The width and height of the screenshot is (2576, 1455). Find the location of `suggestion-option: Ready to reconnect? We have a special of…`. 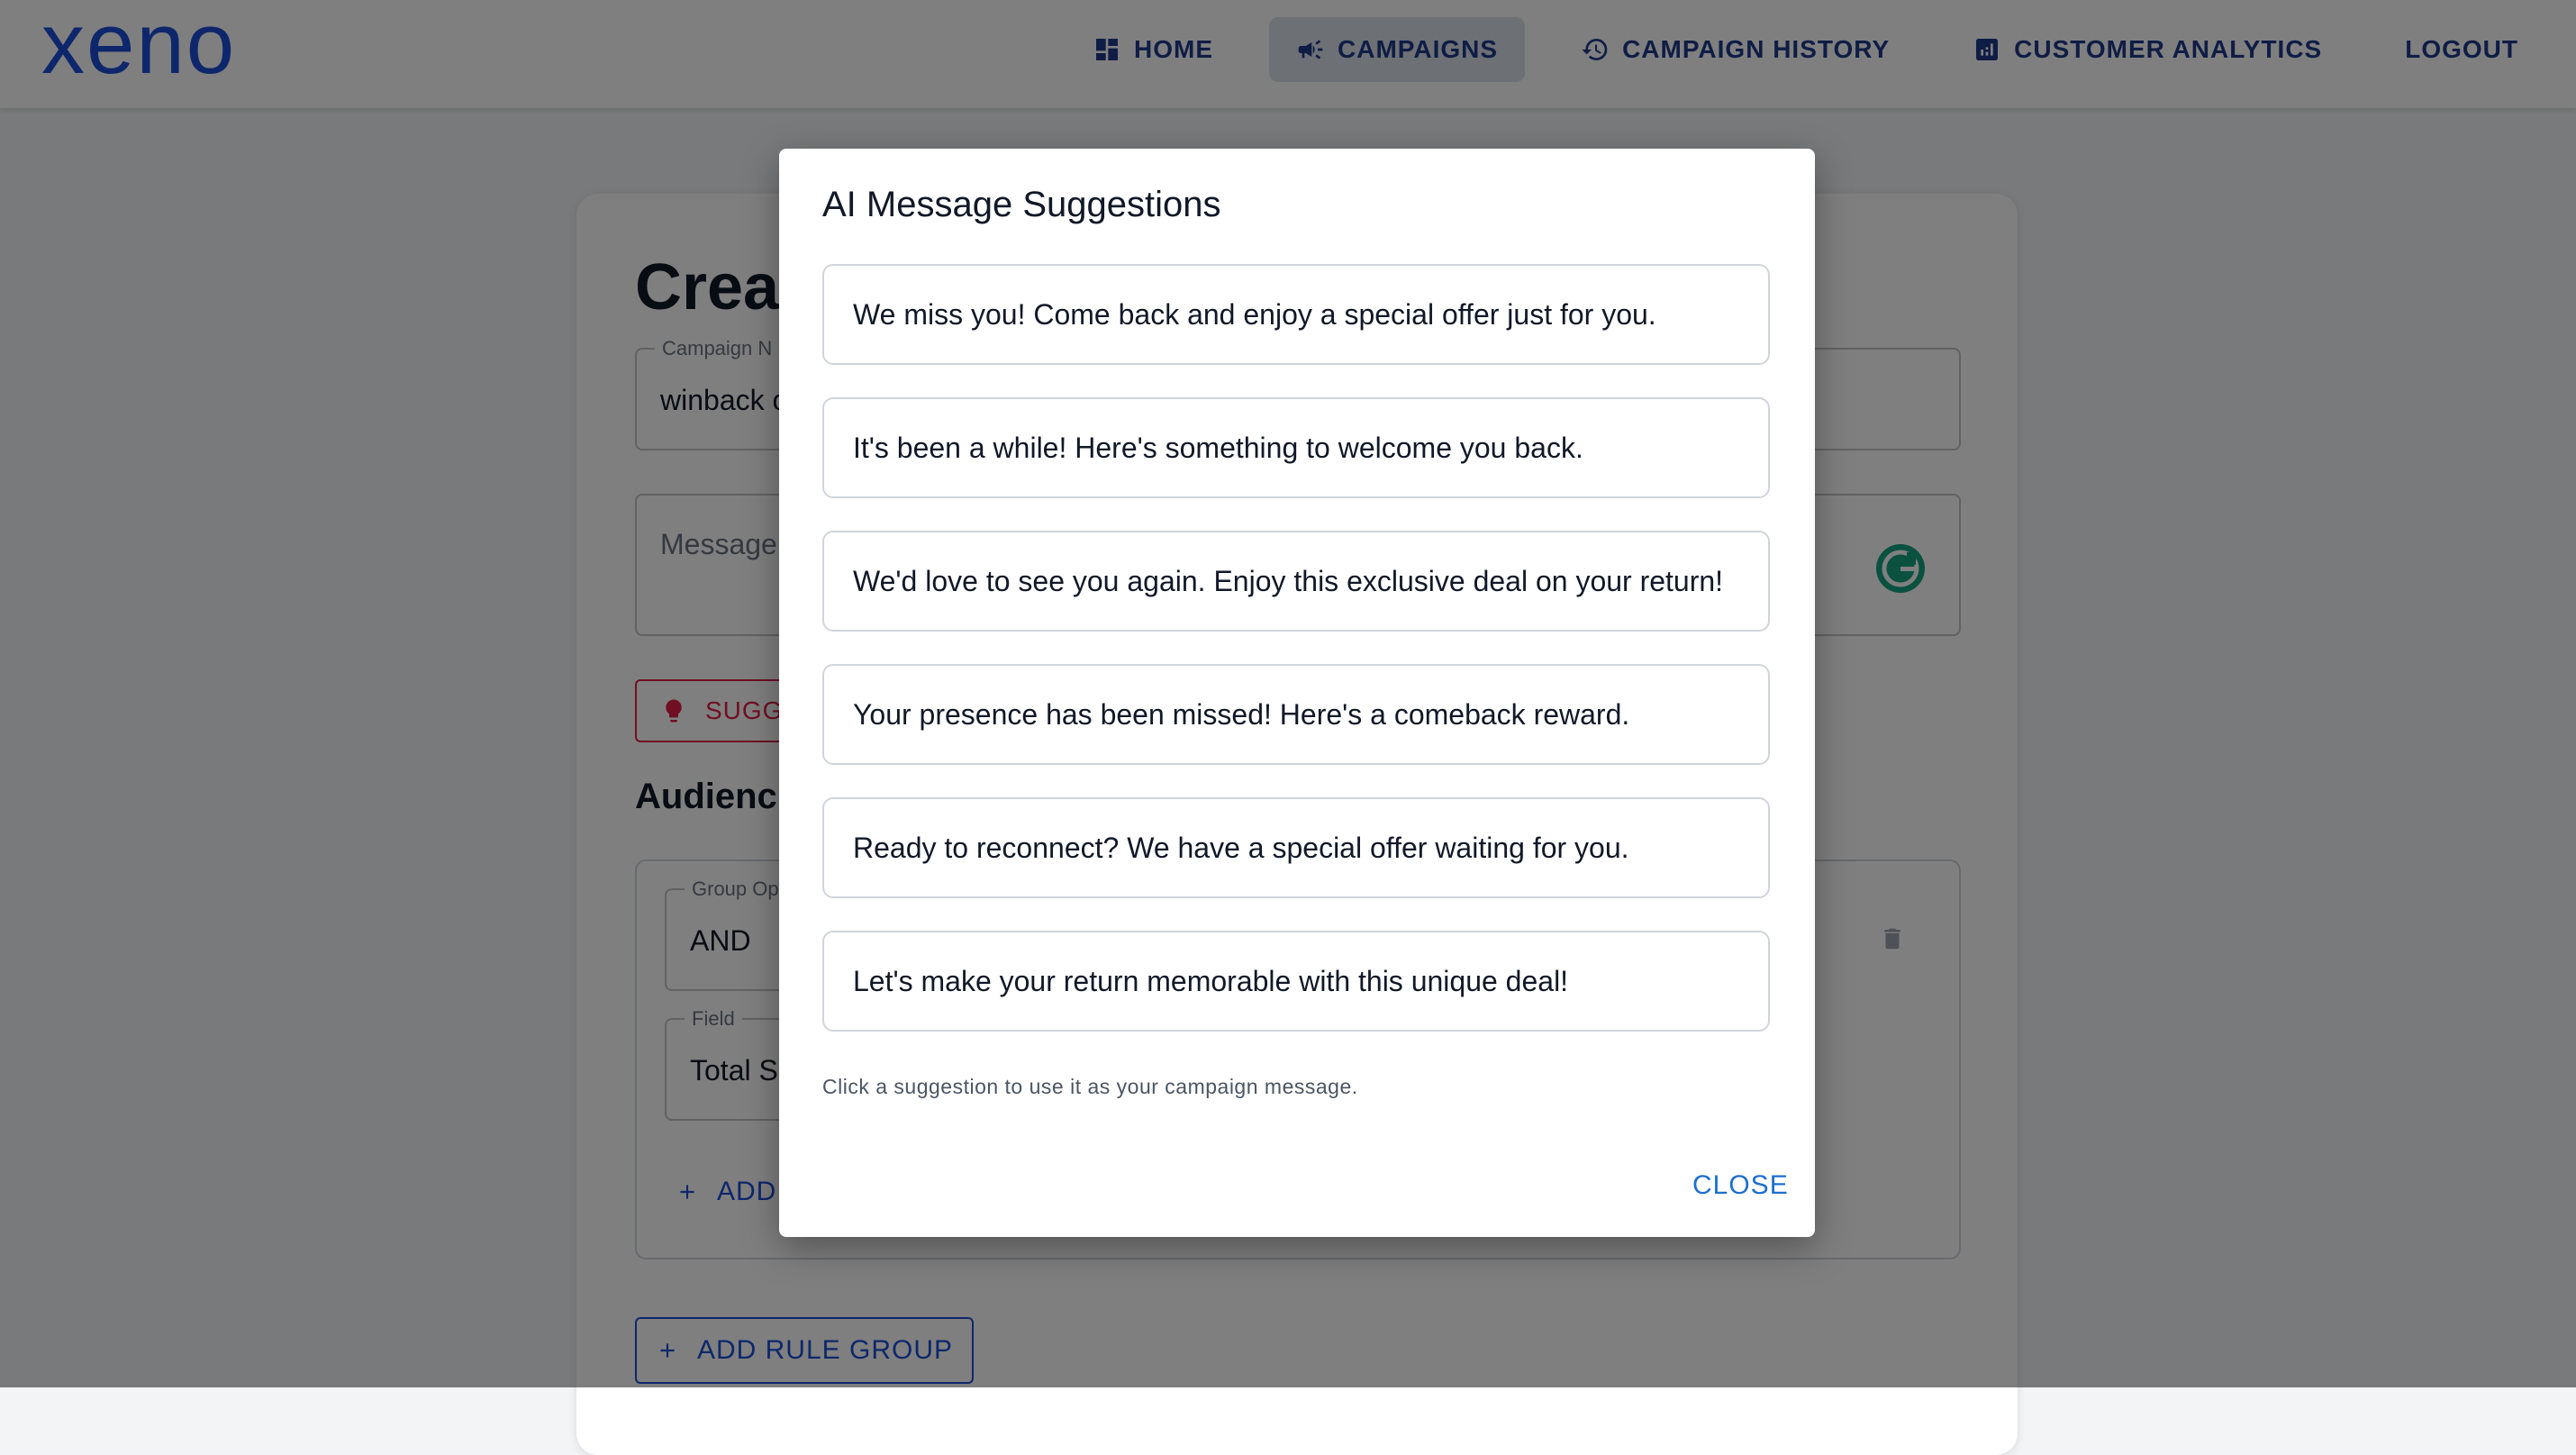

suggestion-option: Ready to reconnect? We have a special of… is located at coordinates (1296, 847).